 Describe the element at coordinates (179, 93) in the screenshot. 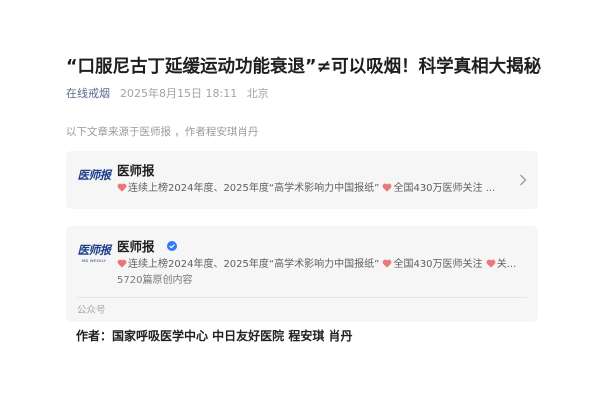

I see `publish-date: 2025年8月15日 18:11` at that location.